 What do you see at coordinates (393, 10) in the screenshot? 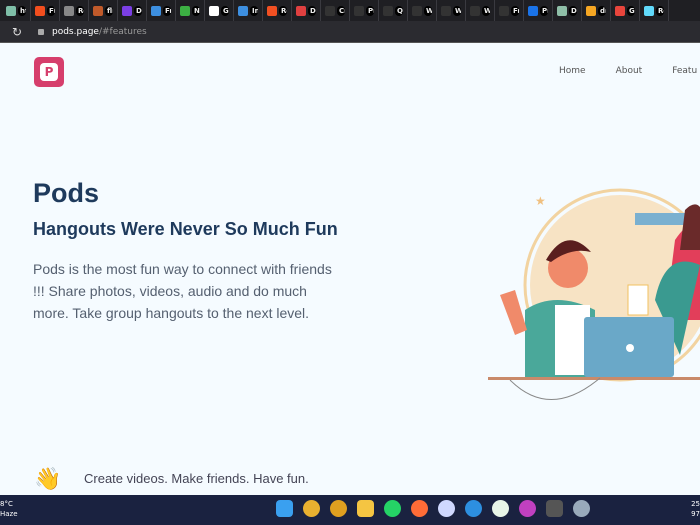
I see `browser-tab: Q` at bounding box center [393, 10].